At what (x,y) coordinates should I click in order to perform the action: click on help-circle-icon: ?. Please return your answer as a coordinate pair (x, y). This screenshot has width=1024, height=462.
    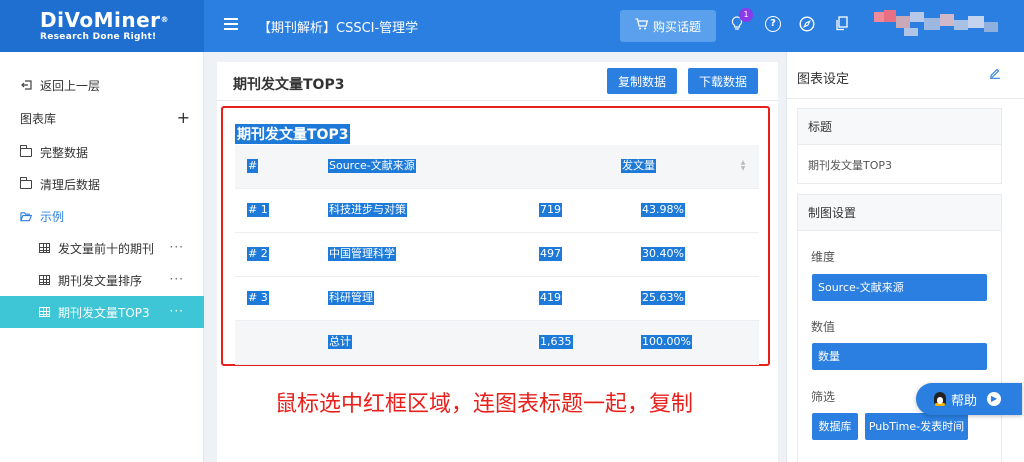
    Looking at the image, I should click on (773, 24).